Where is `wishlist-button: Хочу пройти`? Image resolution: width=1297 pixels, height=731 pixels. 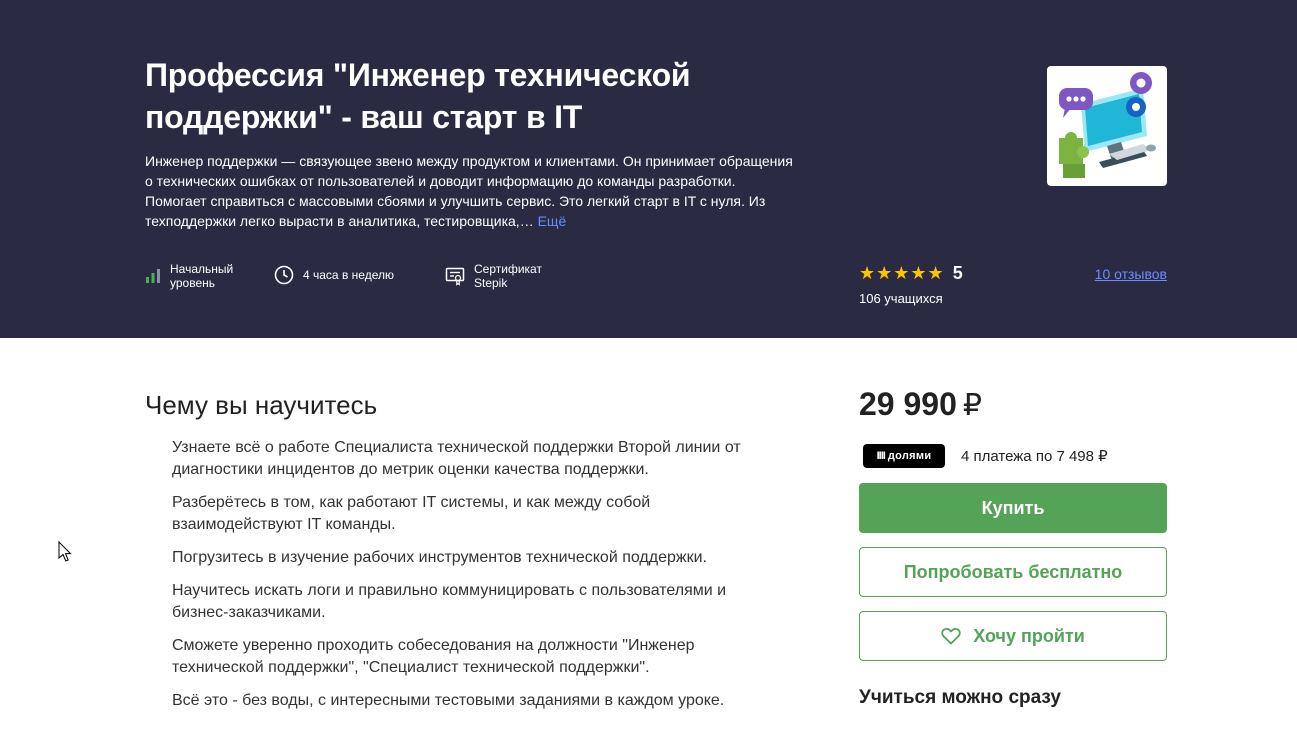
wishlist-button: Хочу пройти is located at coordinates (1013, 636).